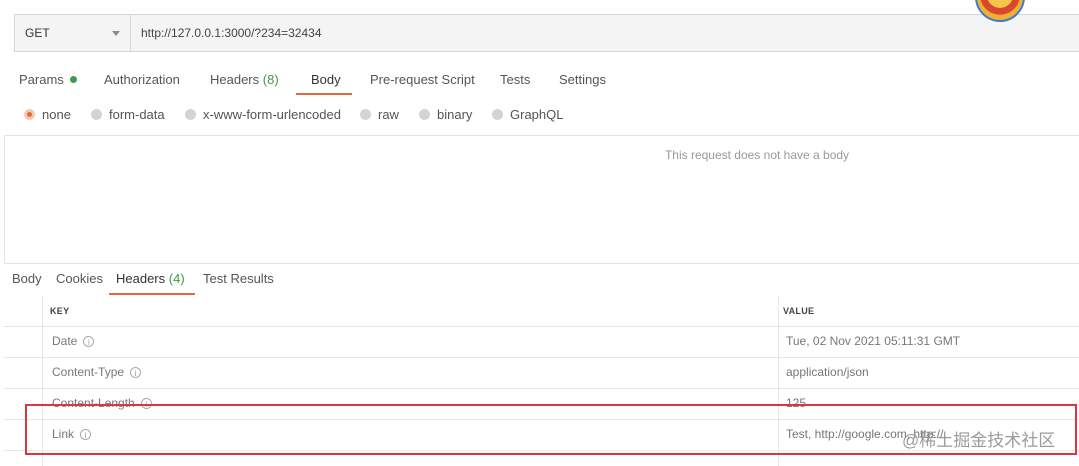  I want to click on tab-body: Body, so click(326, 80).